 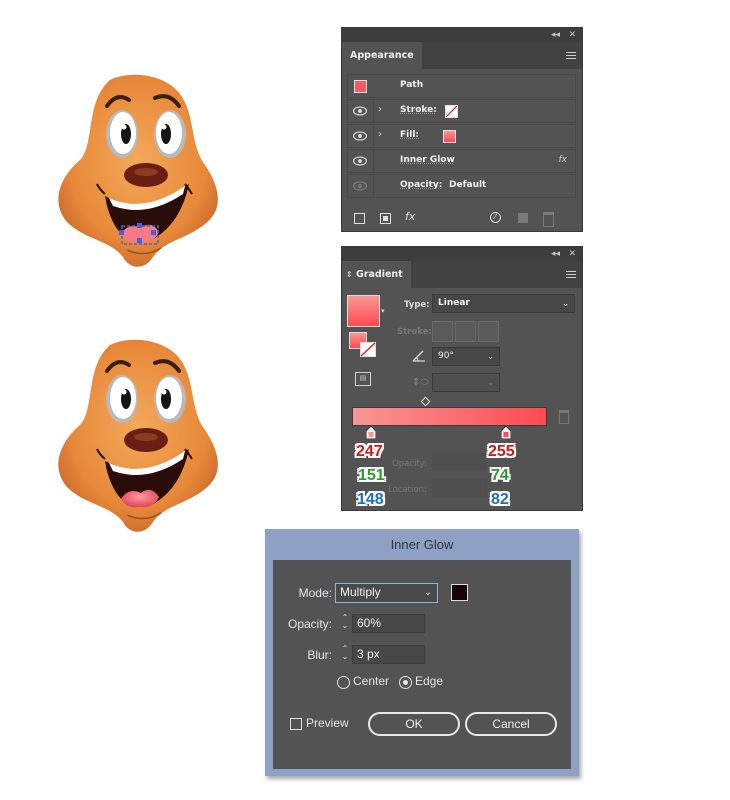 I want to click on opacity-input: 60%, so click(x=388, y=623).